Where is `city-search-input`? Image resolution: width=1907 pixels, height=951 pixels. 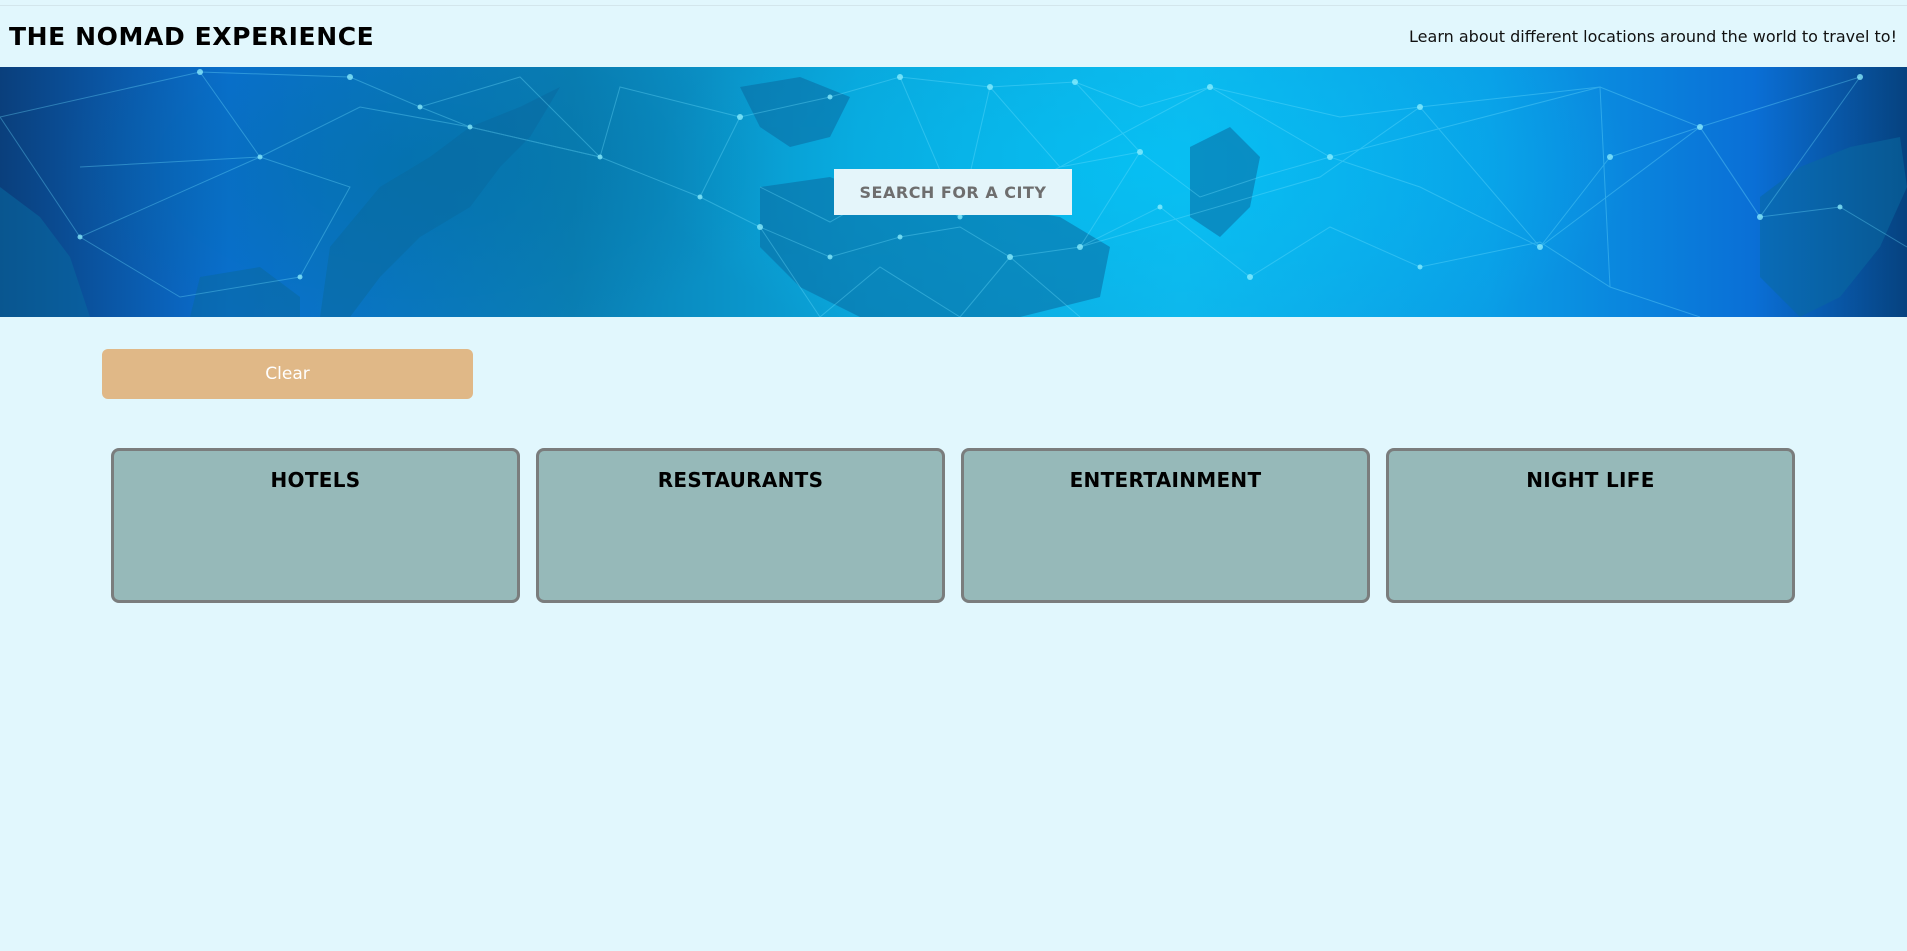
city-search-input is located at coordinates (953, 192).